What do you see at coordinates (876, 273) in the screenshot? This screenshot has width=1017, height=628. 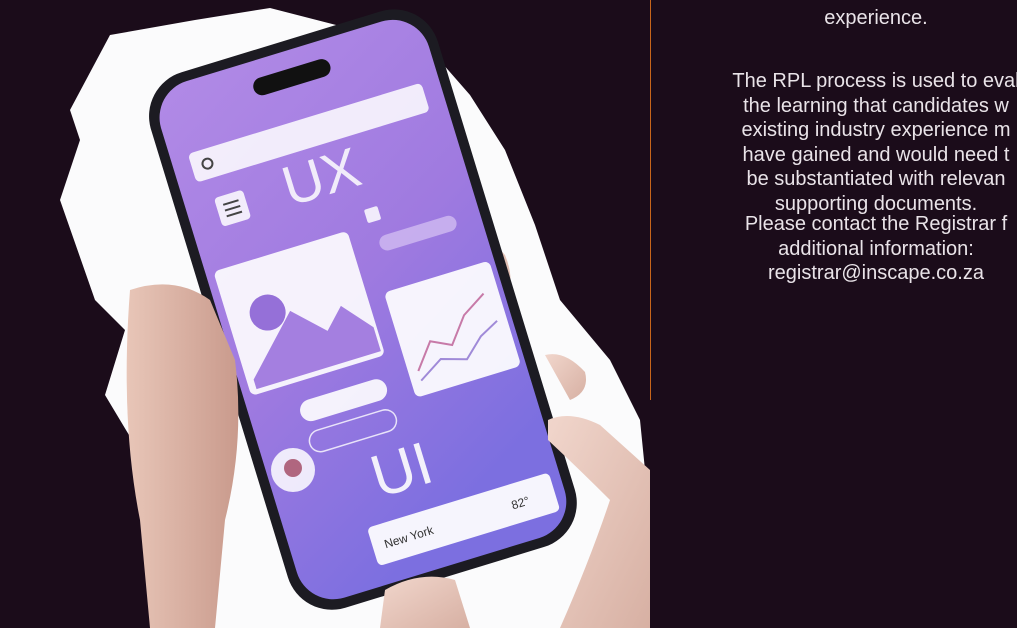 I see `registrar-email-link: registrar@inscape.co.za` at bounding box center [876, 273].